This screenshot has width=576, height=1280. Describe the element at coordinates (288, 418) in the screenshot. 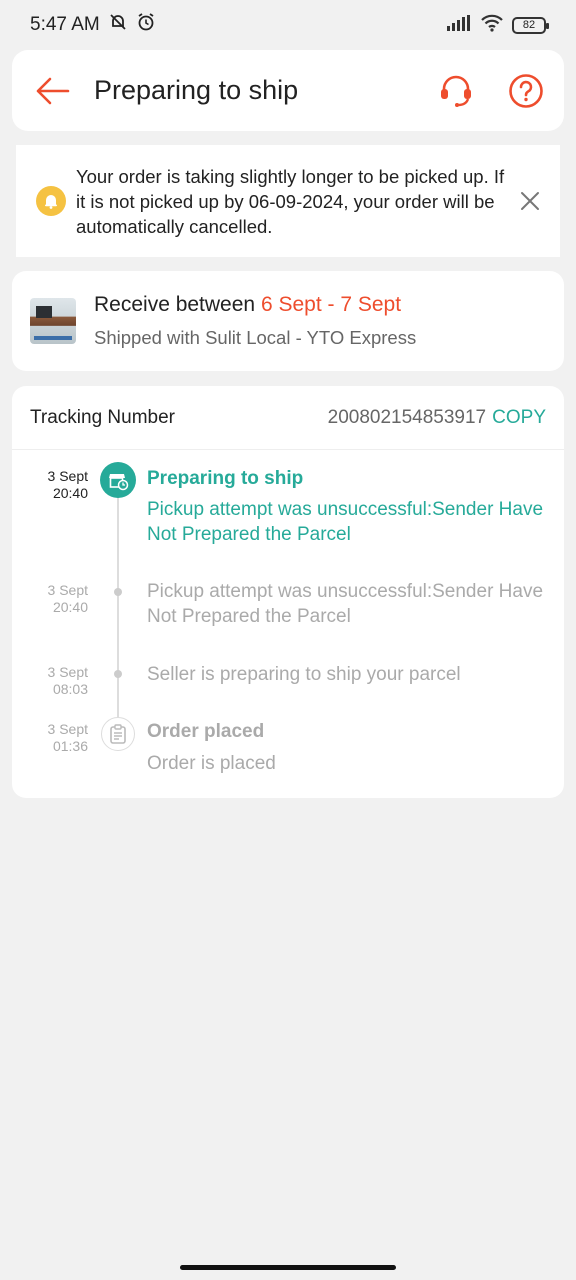

I see `tracking-header: Tracking Number 200802154853917 COPY` at that location.